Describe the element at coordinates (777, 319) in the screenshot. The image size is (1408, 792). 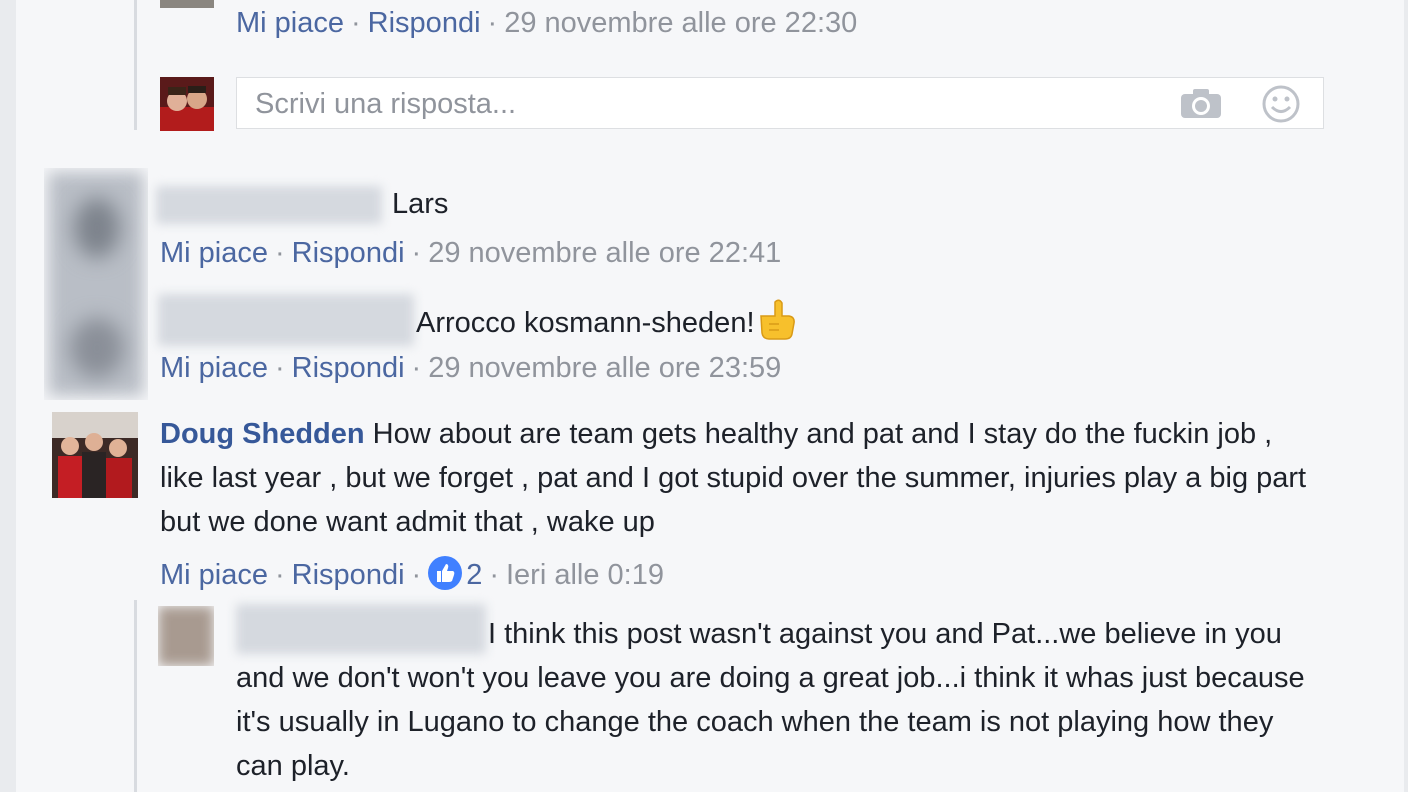
I see `pointing-hand-emoji` at that location.